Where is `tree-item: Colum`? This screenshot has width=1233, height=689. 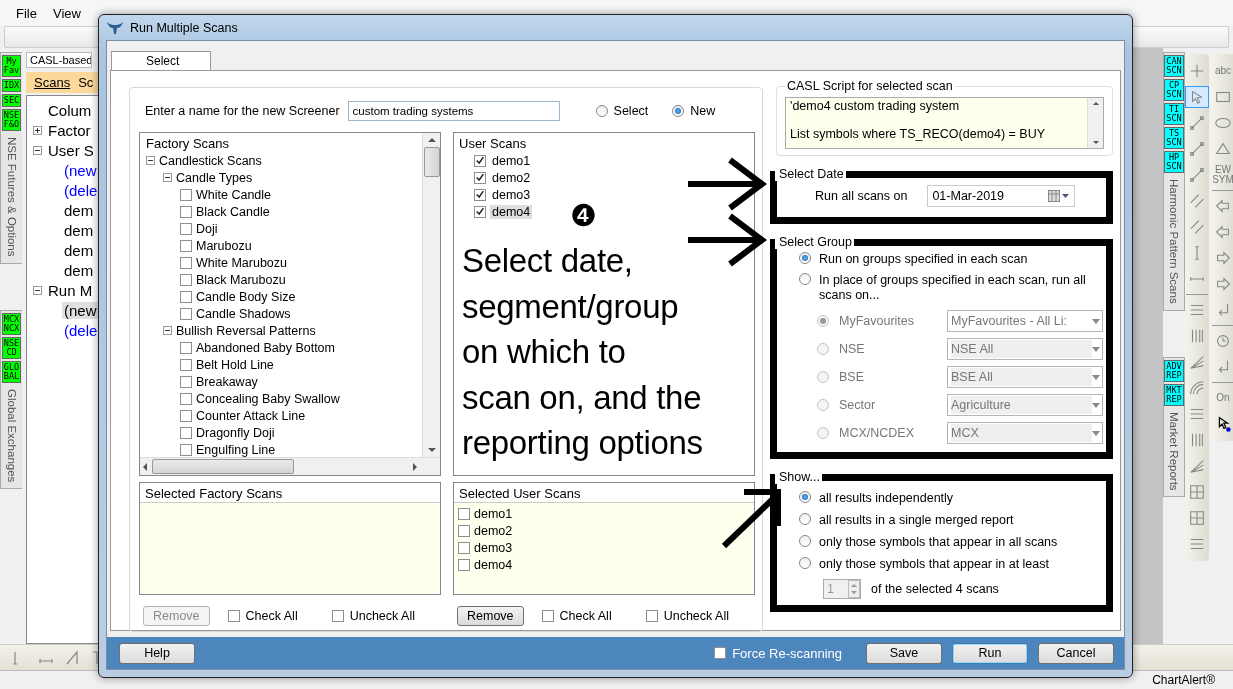
tree-item: Colum is located at coordinates (70, 110).